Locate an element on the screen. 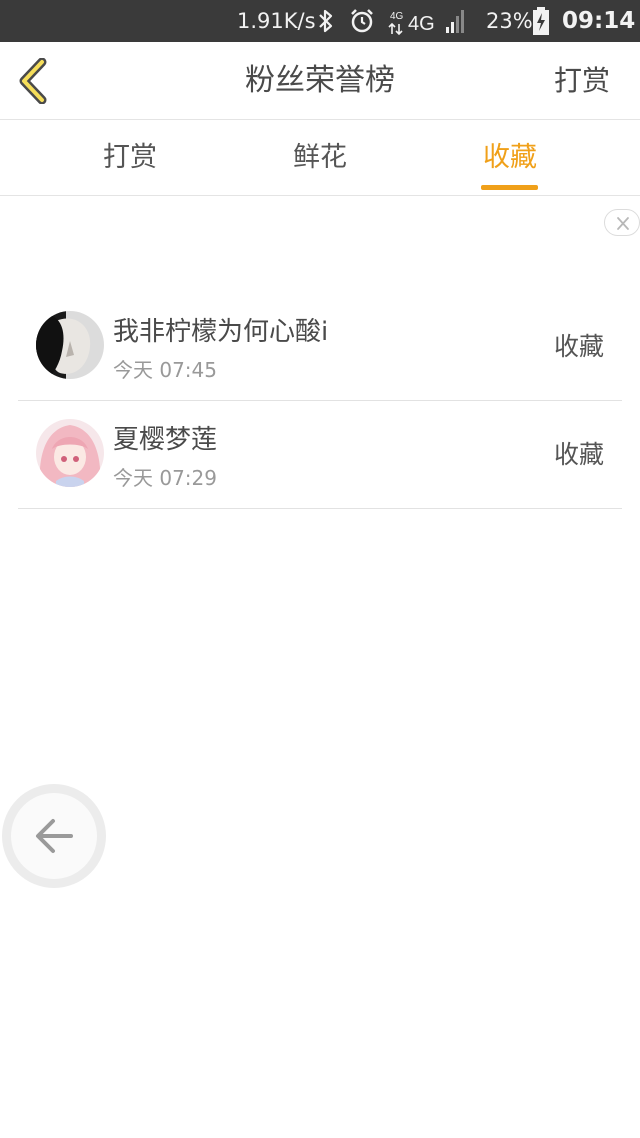 The height and width of the screenshot is (1138, 640). tab-tip: 打赏 is located at coordinates (130, 158).